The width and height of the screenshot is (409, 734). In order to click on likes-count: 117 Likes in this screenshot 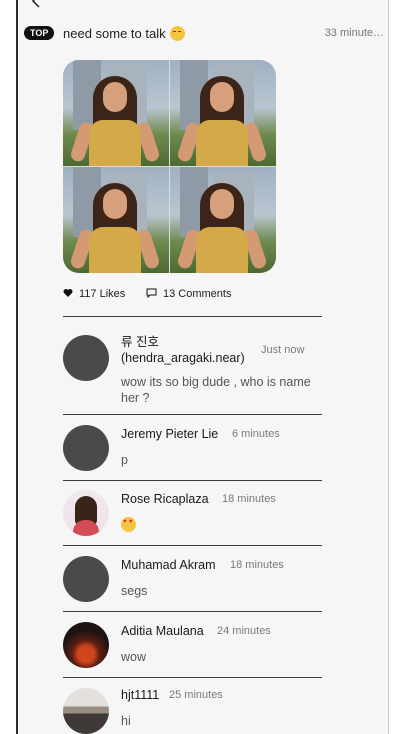, I will do `click(102, 294)`.